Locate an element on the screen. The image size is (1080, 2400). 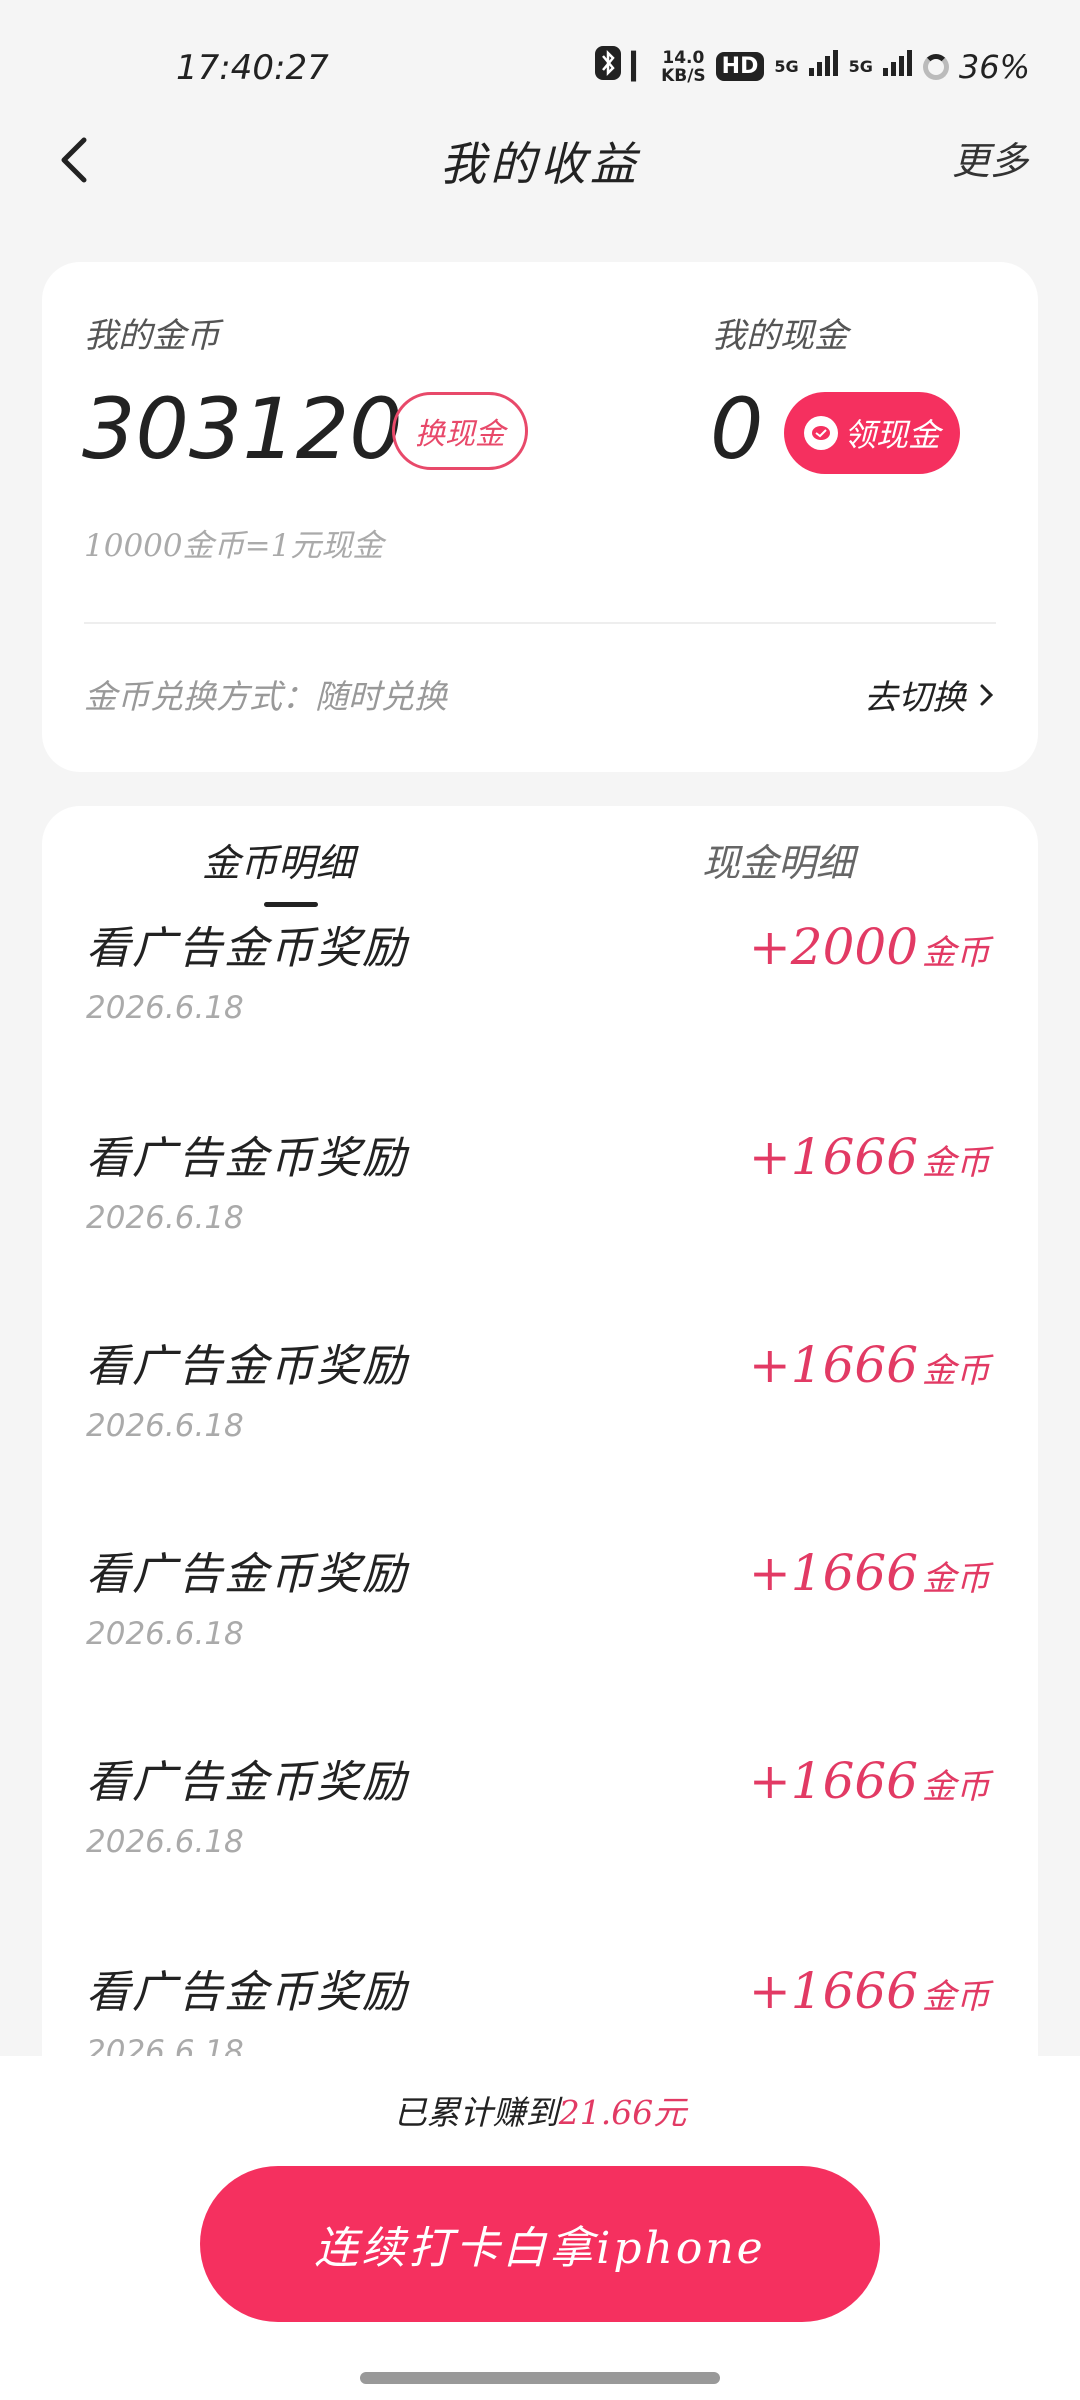
exchange-rate: 10000金币=1元现金 is located at coordinates (234, 546).